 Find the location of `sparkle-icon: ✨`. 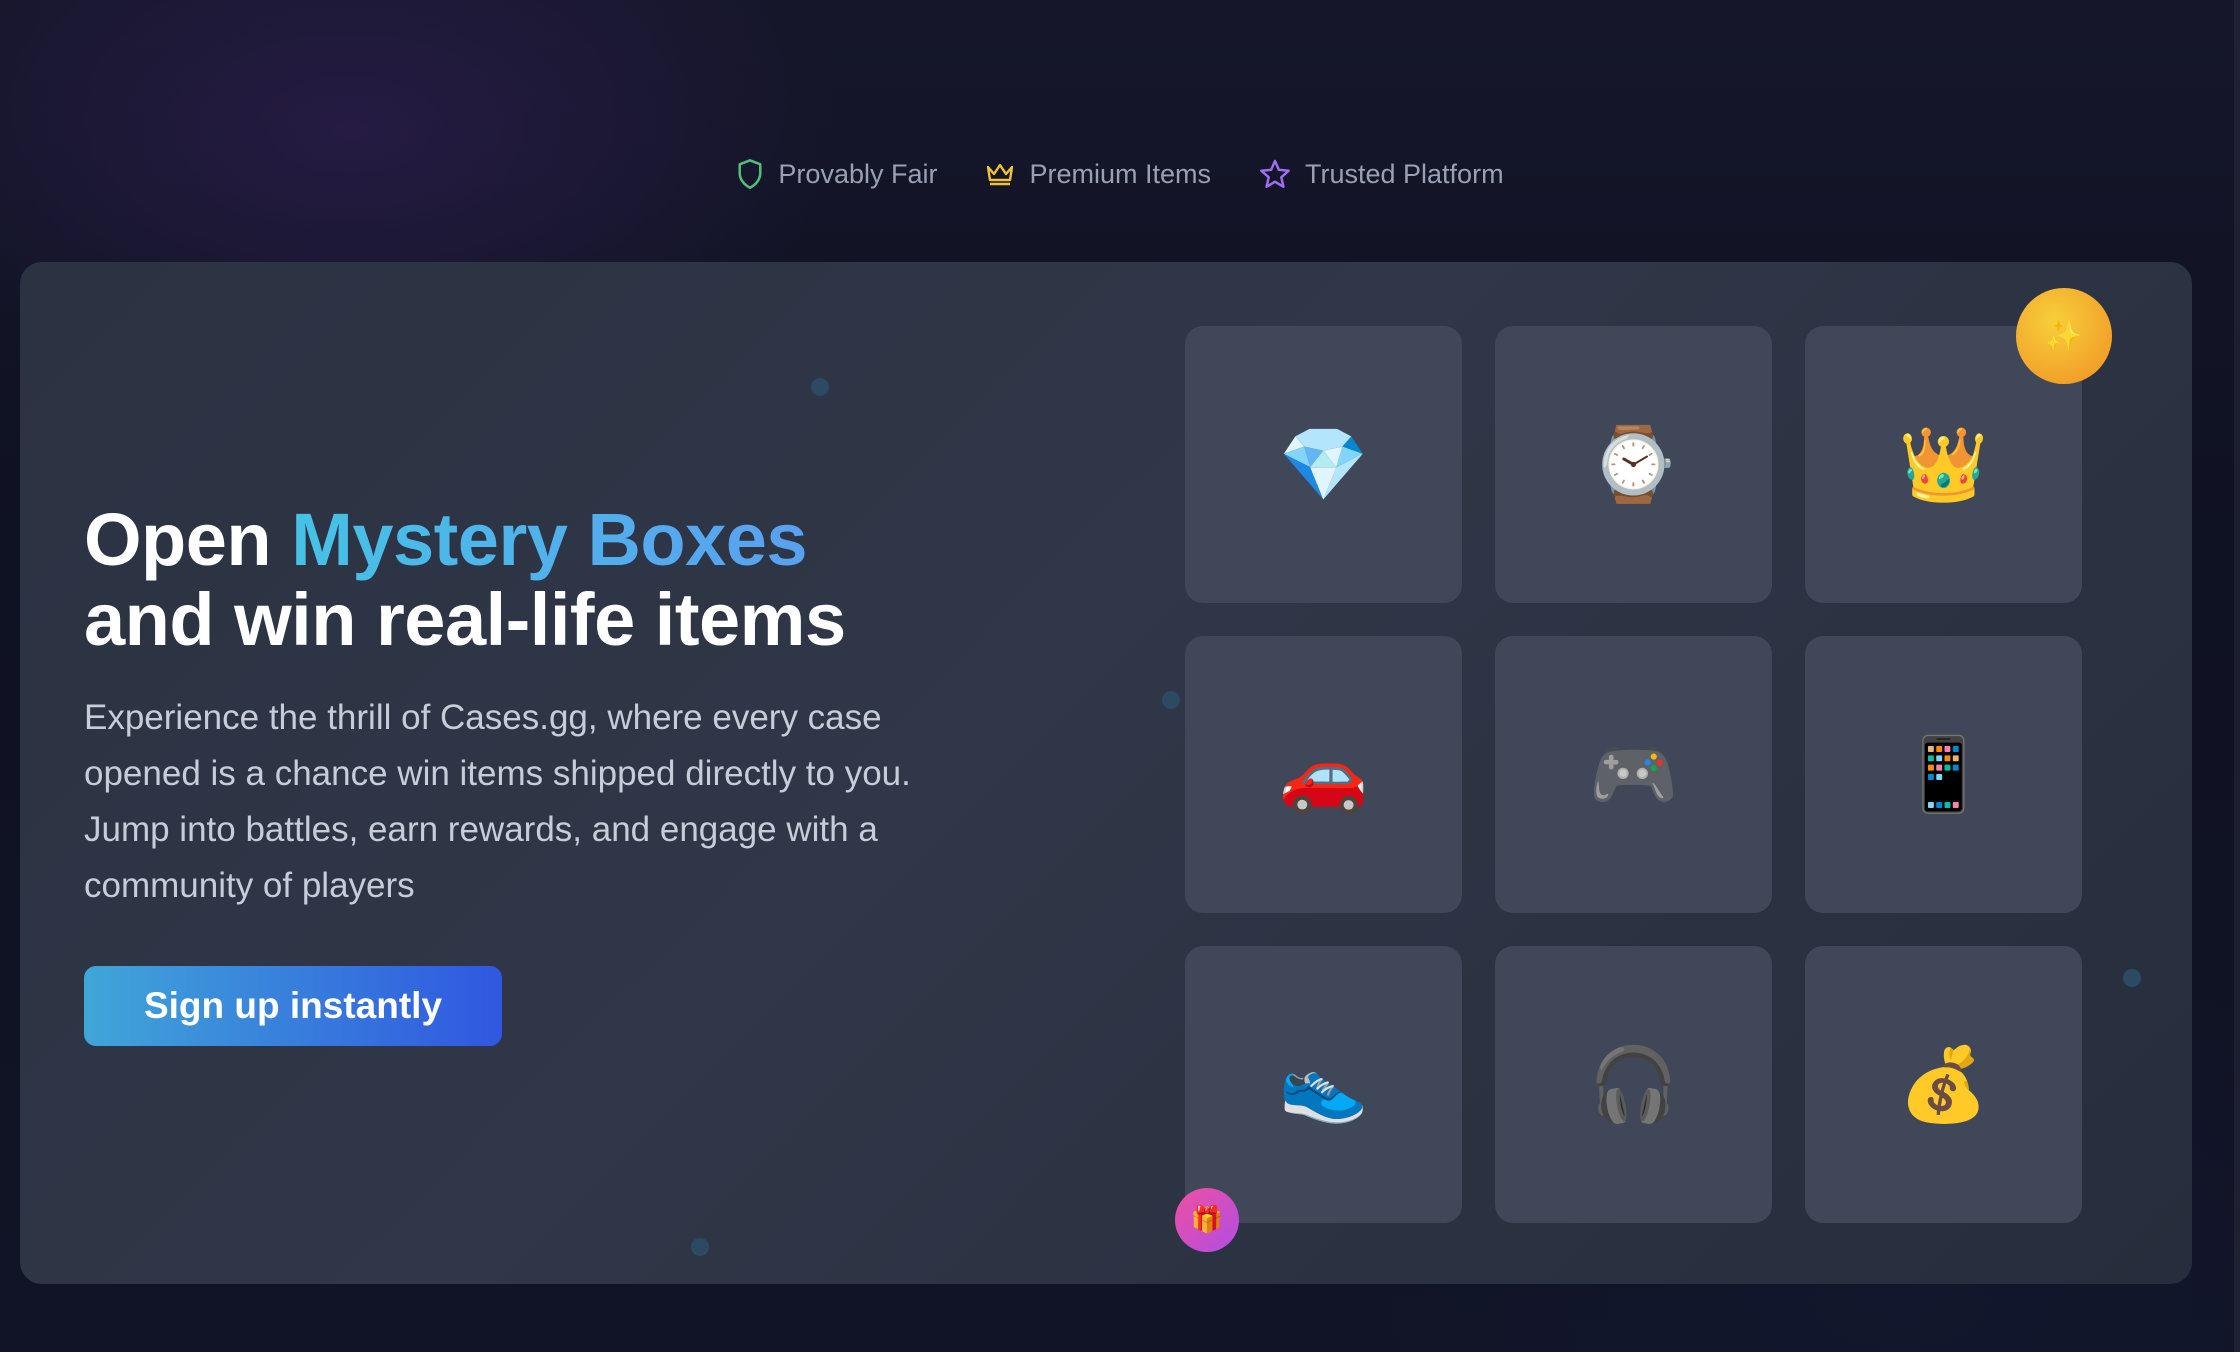

sparkle-icon: ✨ is located at coordinates (2064, 336).